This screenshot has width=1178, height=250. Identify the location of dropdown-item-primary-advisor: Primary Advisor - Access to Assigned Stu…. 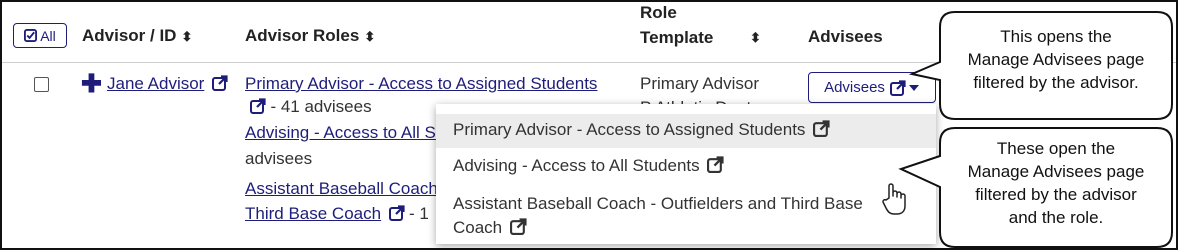
(686, 131).